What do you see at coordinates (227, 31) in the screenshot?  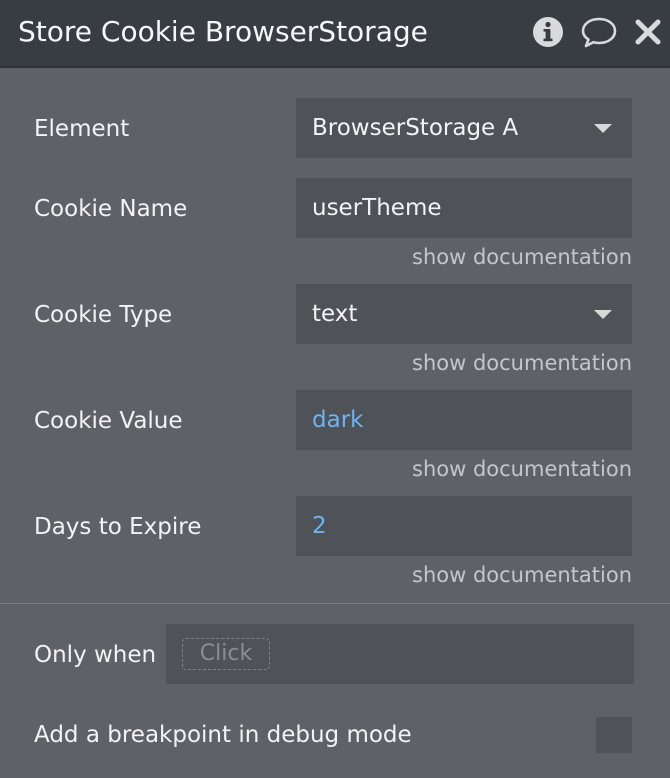 I see `panel-title: Store Cookie BrowserStorage A (` at bounding box center [227, 31].